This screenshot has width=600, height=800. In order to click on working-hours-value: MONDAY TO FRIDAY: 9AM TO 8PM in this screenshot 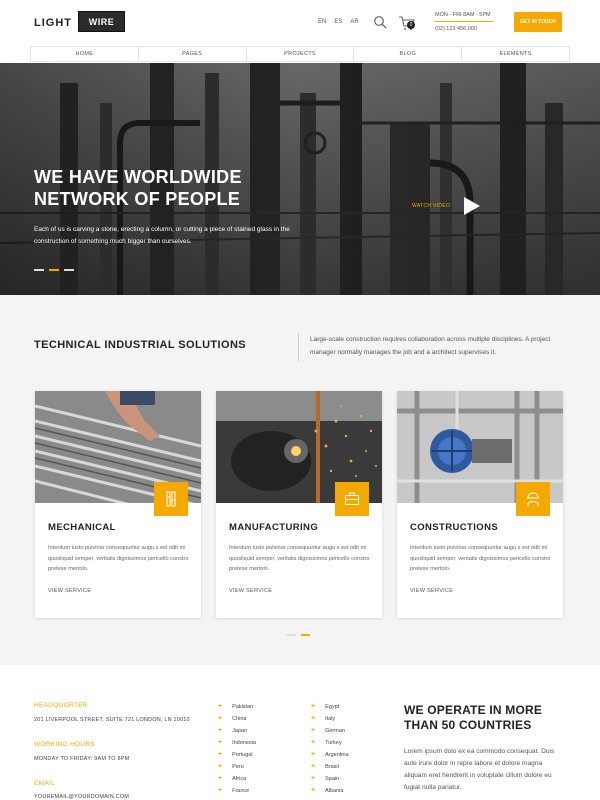, I will do `click(82, 759)`.